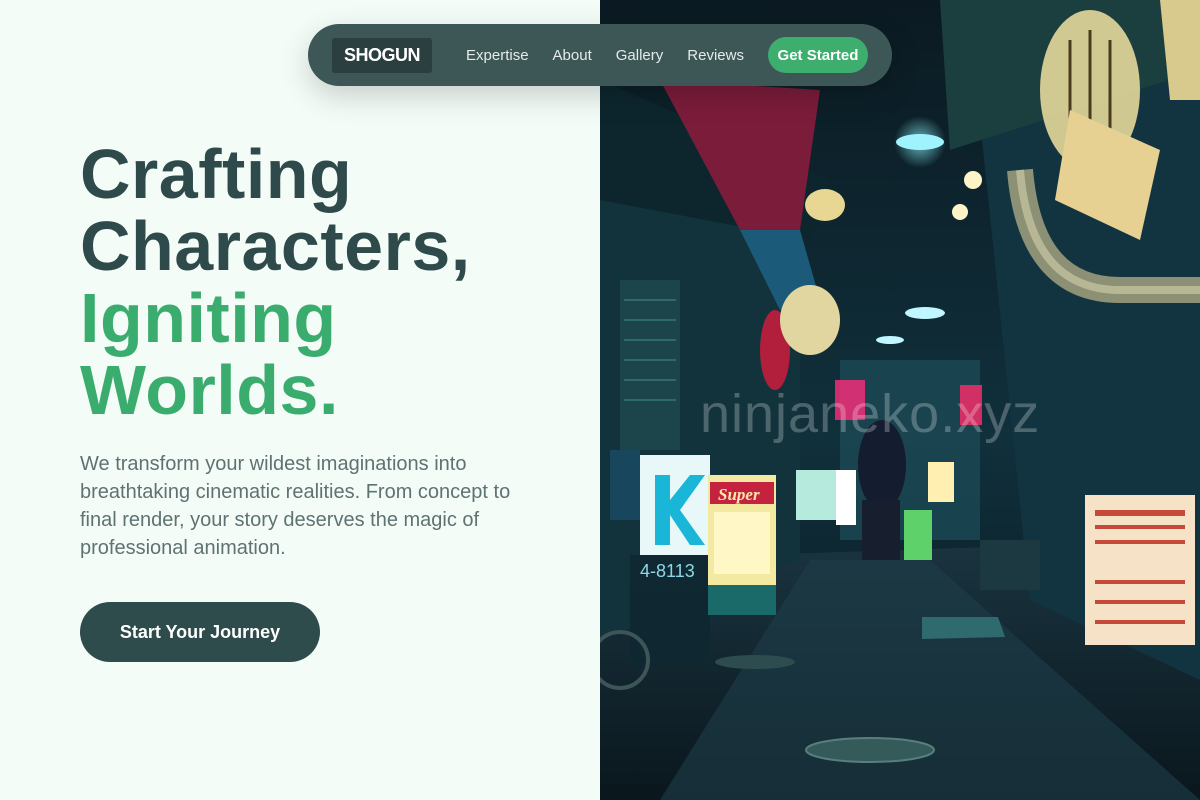  Describe the element at coordinates (667, 571) in the screenshot. I see `phone-sign-text: 4-8113` at that location.